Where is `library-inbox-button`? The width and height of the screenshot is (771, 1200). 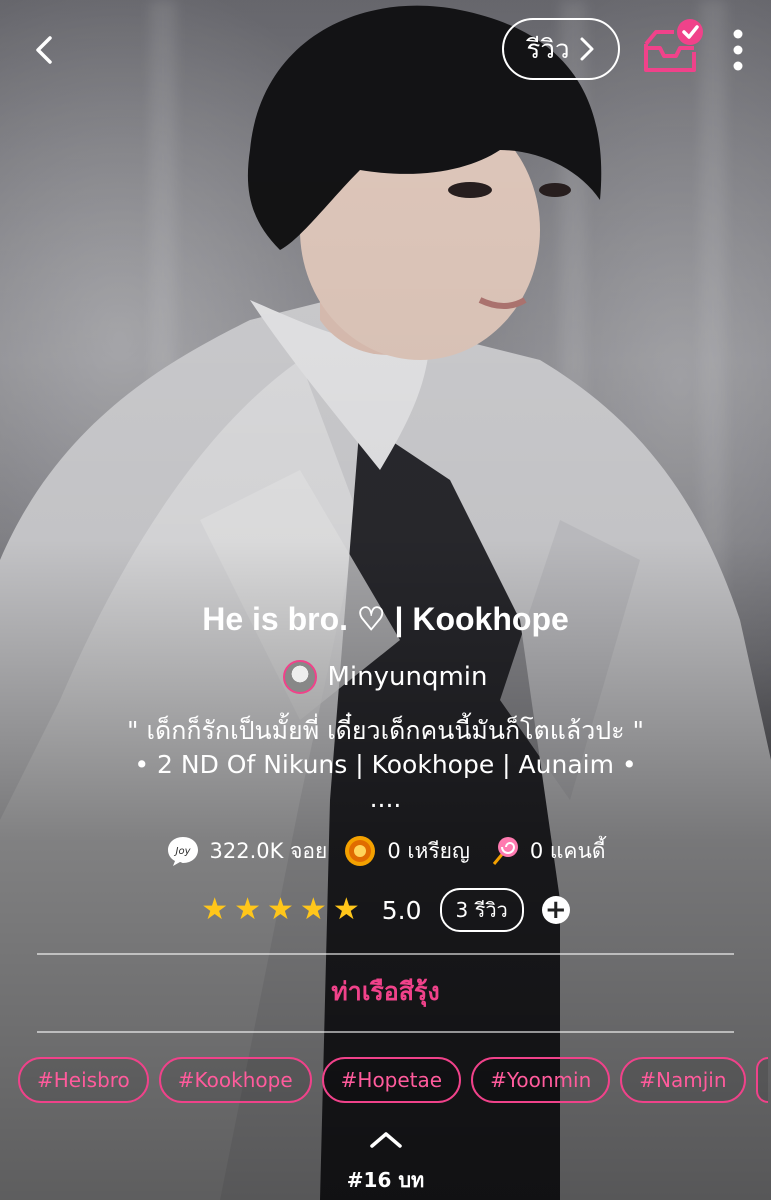 library-inbox-button is located at coordinates (673, 48).